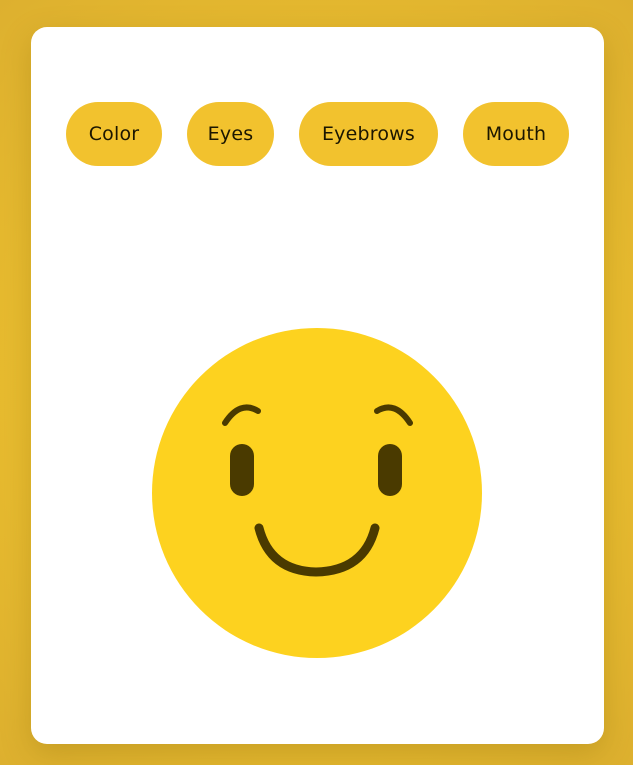 This screenshot has height=765, width=633. Describe the element at coordinates (230, 134) in the screenshot. I see `eyes-button: Eyes` at that location.